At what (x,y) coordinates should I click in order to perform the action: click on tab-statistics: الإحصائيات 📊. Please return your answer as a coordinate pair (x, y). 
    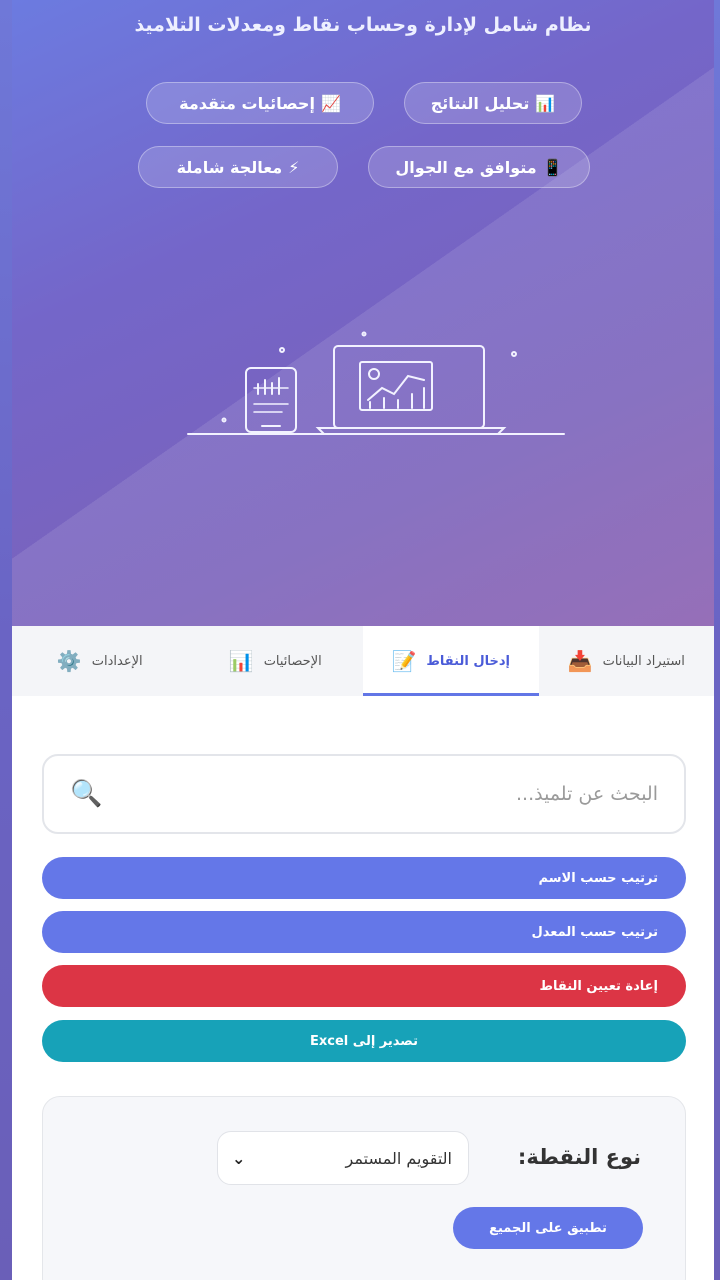
    Looking at the image, I should click on (276, 661).